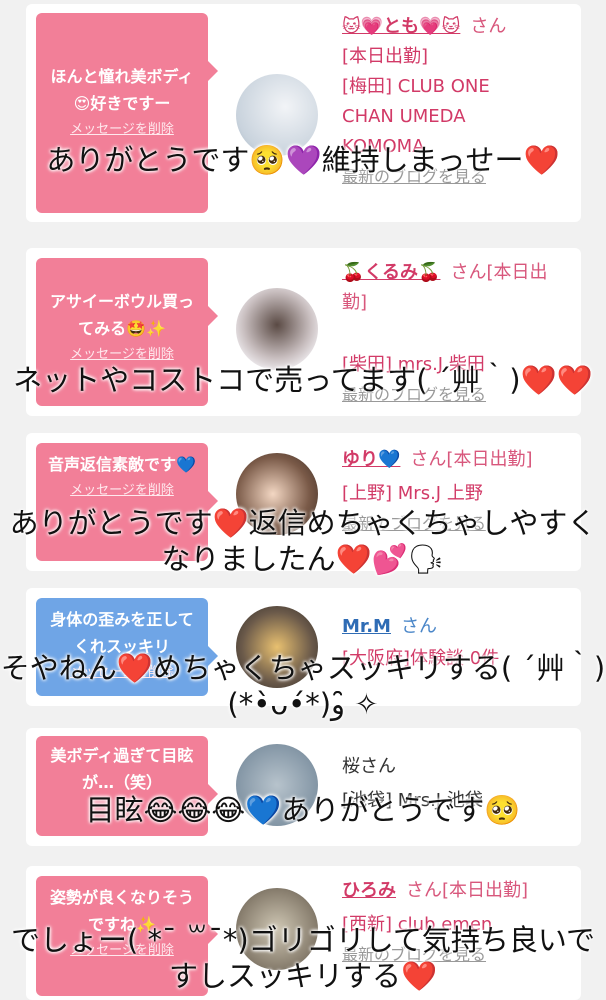 The height and width of the screenshot is (1000, 606). What do you see at coordinates (122, 90) in the screenshot?
I see `message-text: ほんと憧れ美ボディ😍好きですー` at bounding box center [122, 90].